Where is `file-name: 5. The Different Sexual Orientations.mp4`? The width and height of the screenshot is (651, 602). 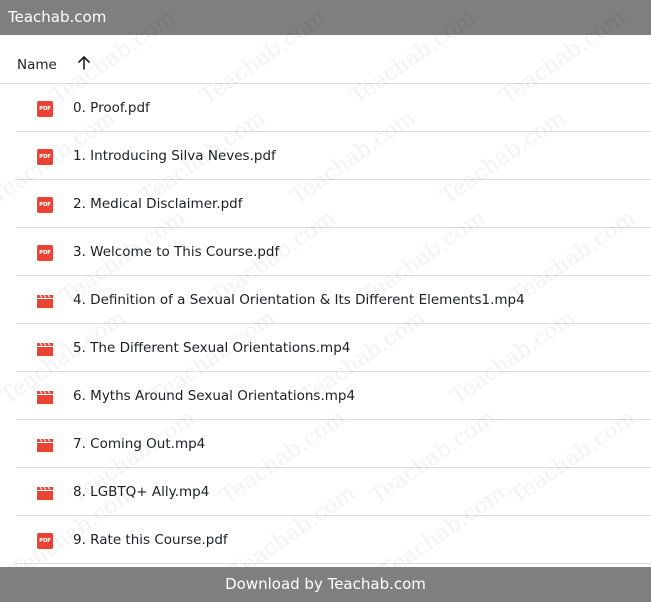 file-name: 5. The Different Sexual Orientations.mp4 is located at coordinates (212, 348).